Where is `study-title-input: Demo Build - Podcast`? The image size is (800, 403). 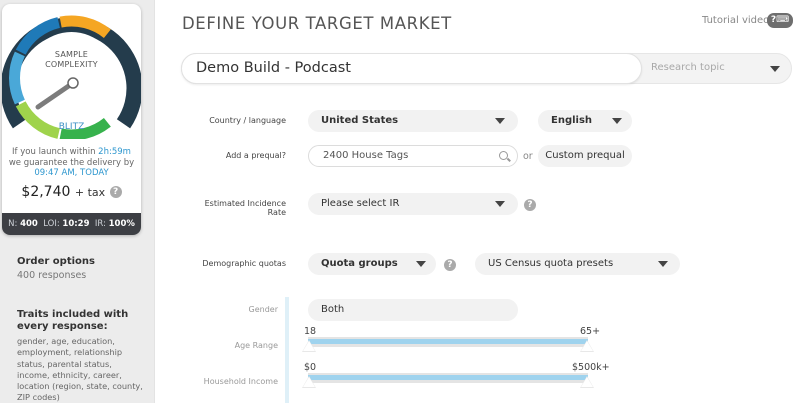 study-title-input: Demo Build - Podcast is located at coordinates (411, 68).